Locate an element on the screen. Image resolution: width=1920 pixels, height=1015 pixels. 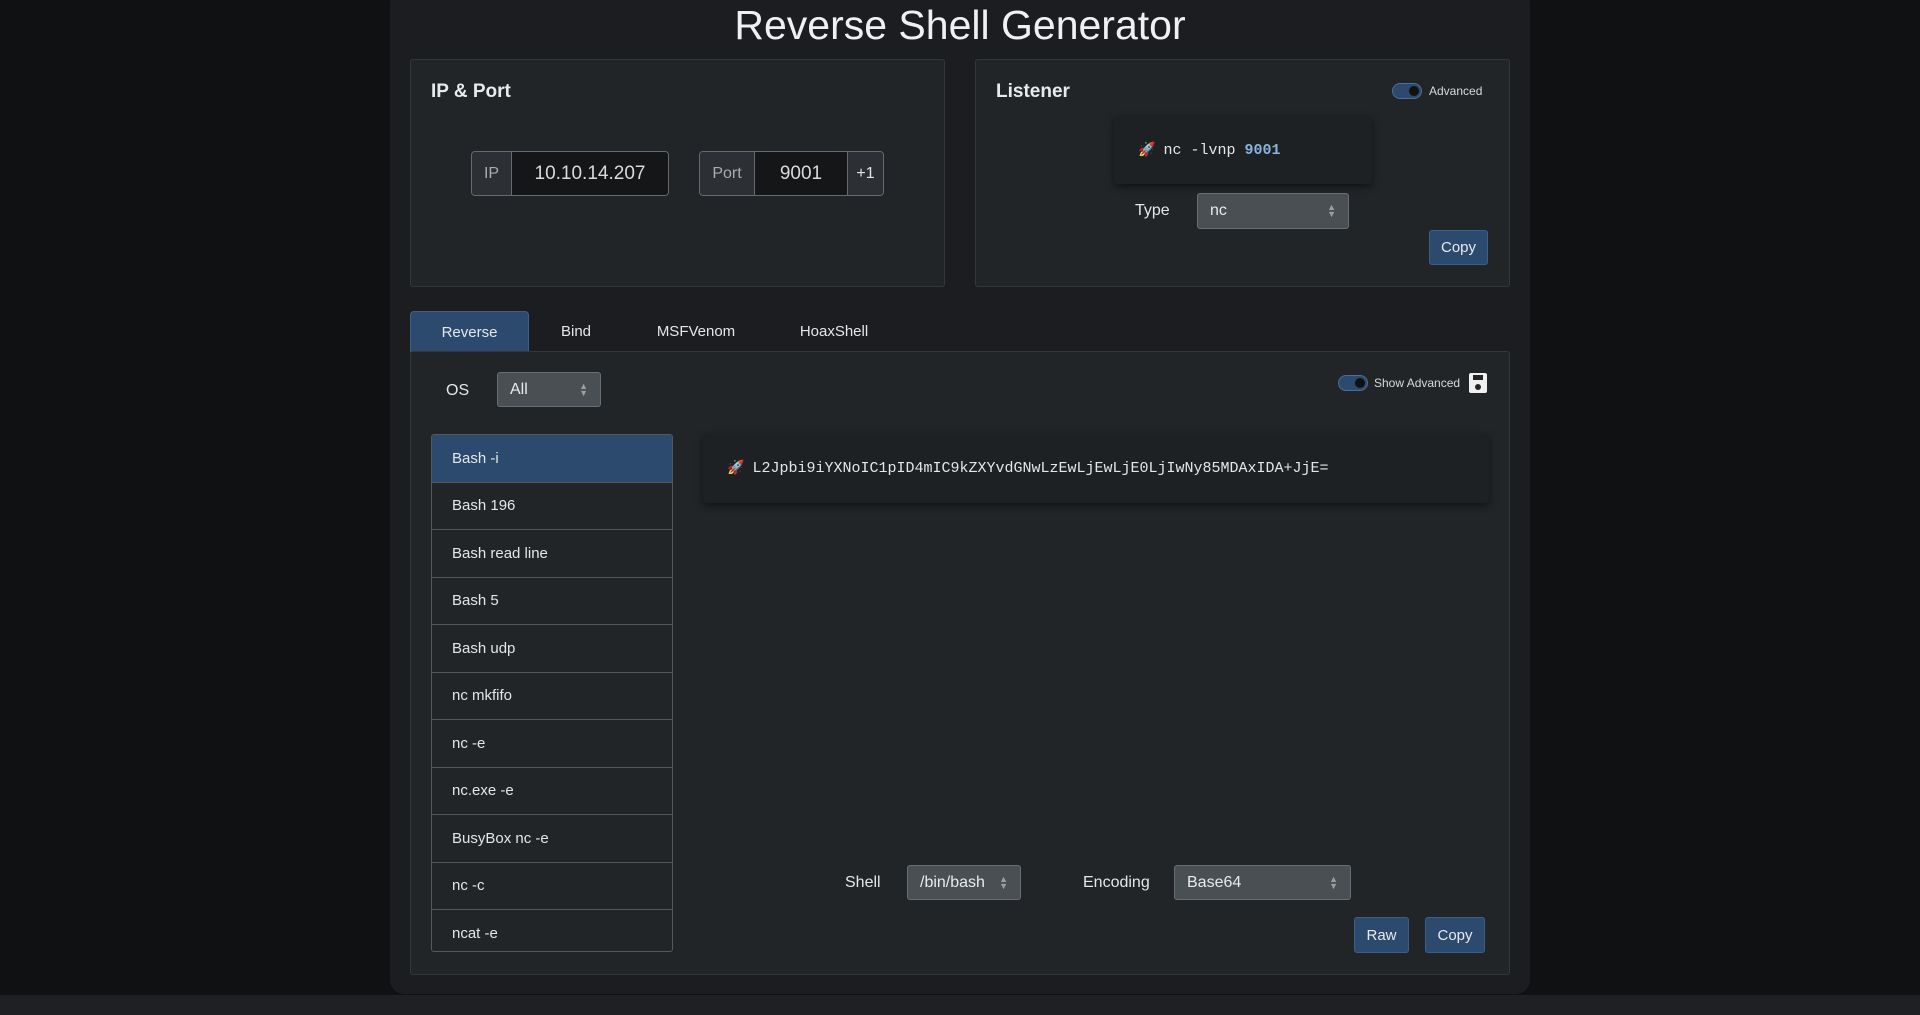
advanced-label: Advanced is located at coordinates (1456, 91).